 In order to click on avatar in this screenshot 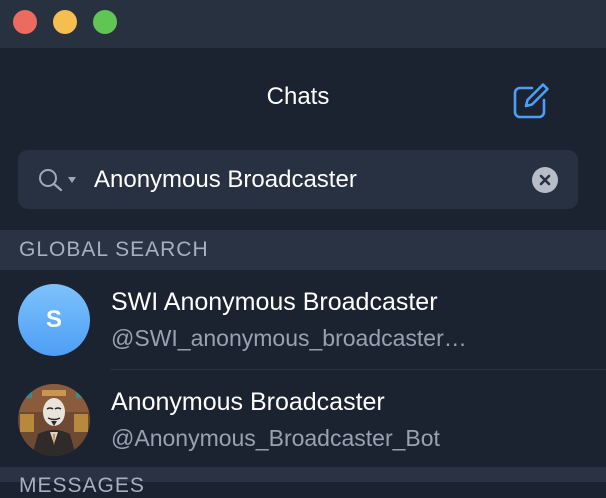, I will do `click(54, 420)`.